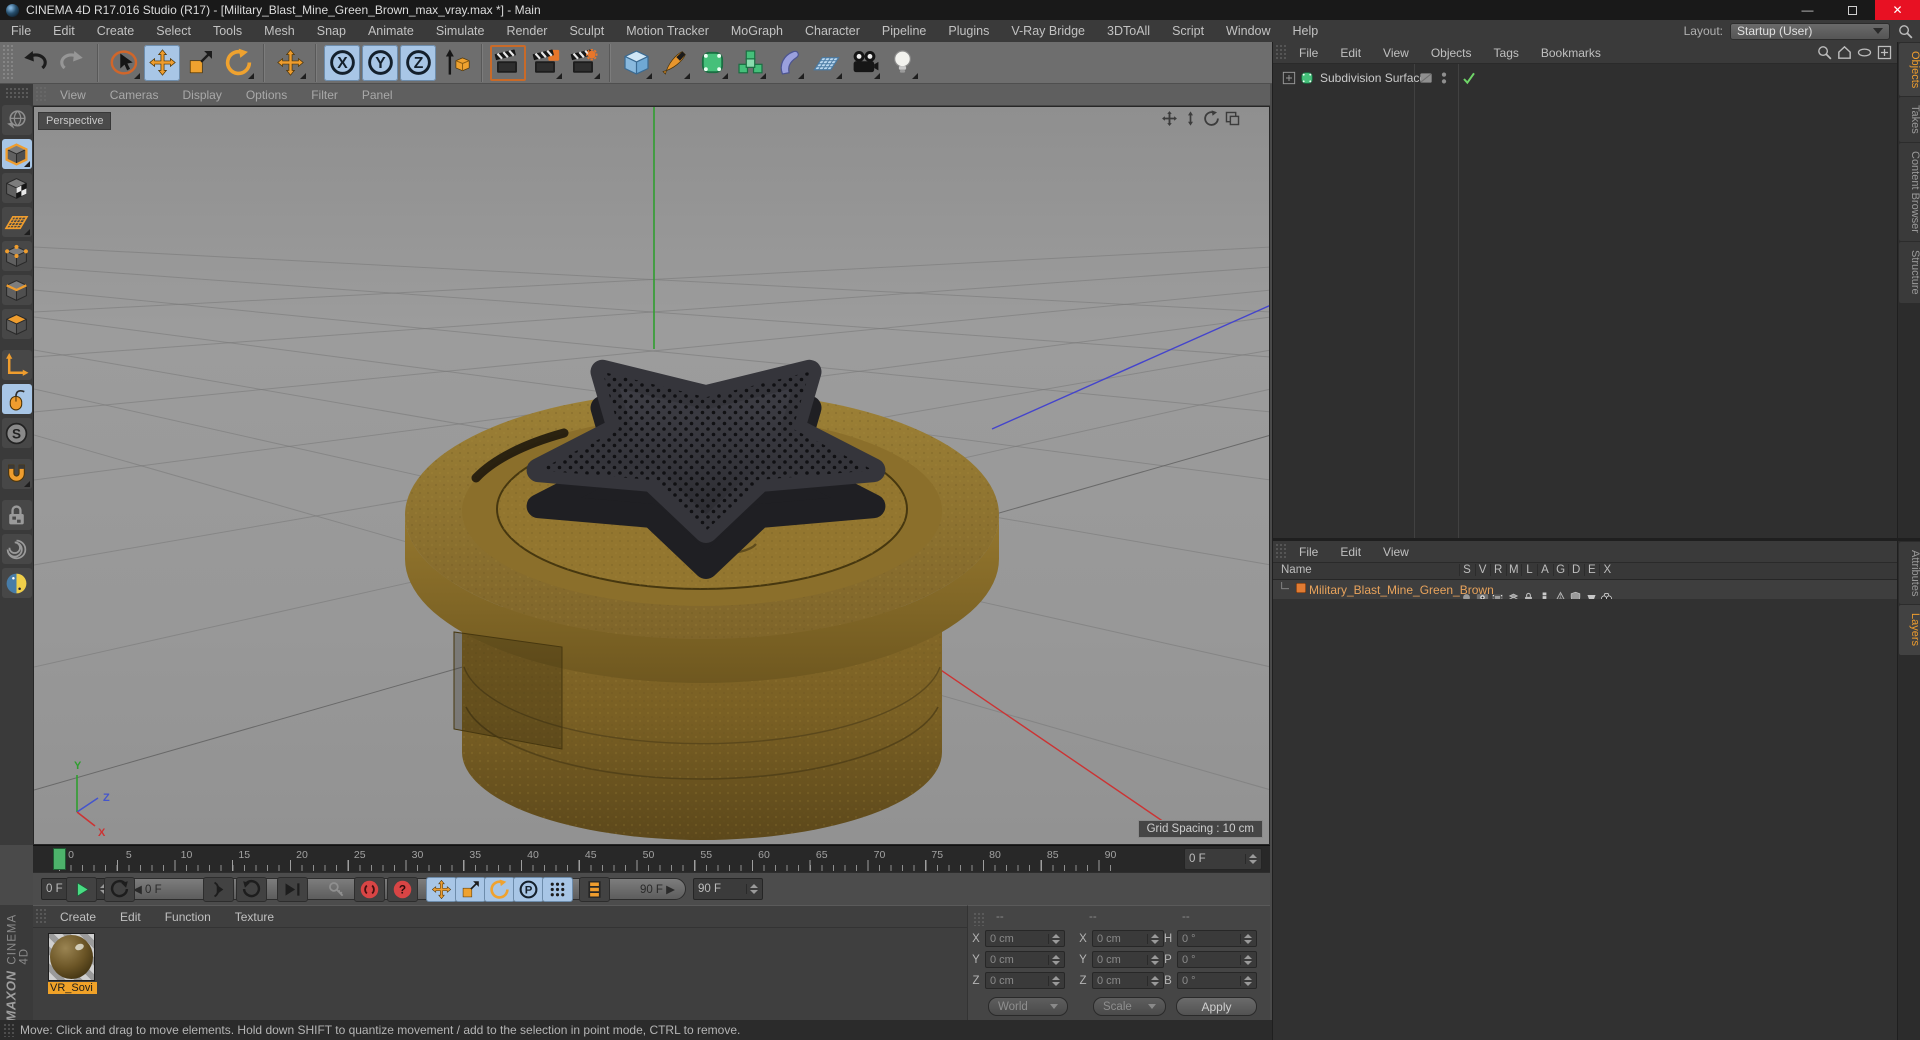  What do you see at coordinates (1909, 573) in the screenshot?
I see `tab-attributes: Attributes` at bounding box center [1909, 573].